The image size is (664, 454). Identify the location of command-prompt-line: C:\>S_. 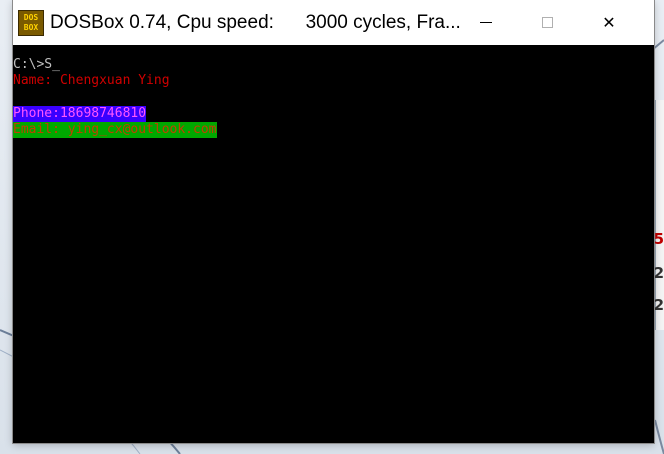
(36, 65).